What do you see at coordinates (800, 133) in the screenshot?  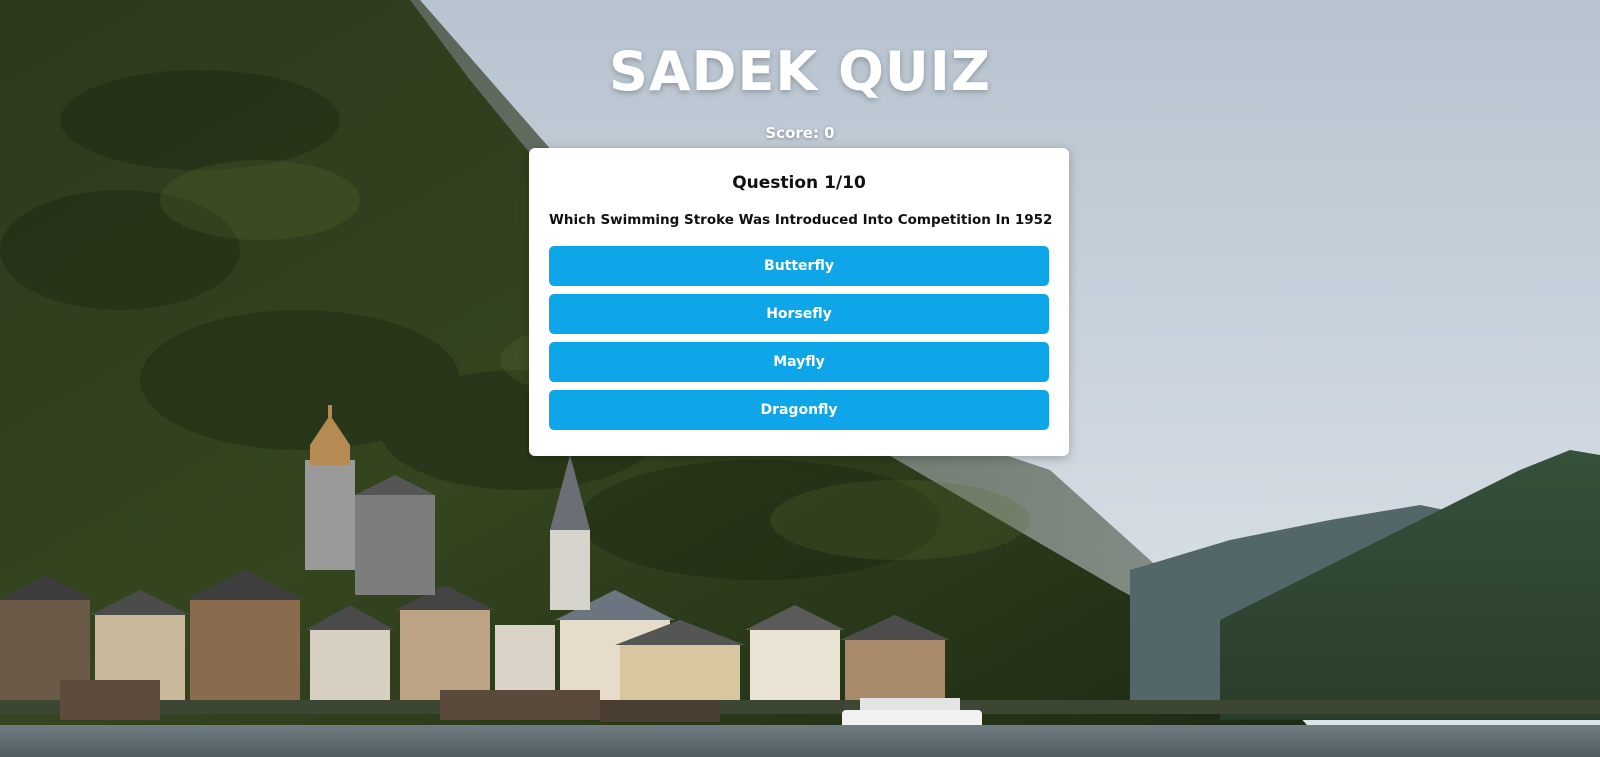 I see `score-display: Score: 0` at bounding box center [800, 133].